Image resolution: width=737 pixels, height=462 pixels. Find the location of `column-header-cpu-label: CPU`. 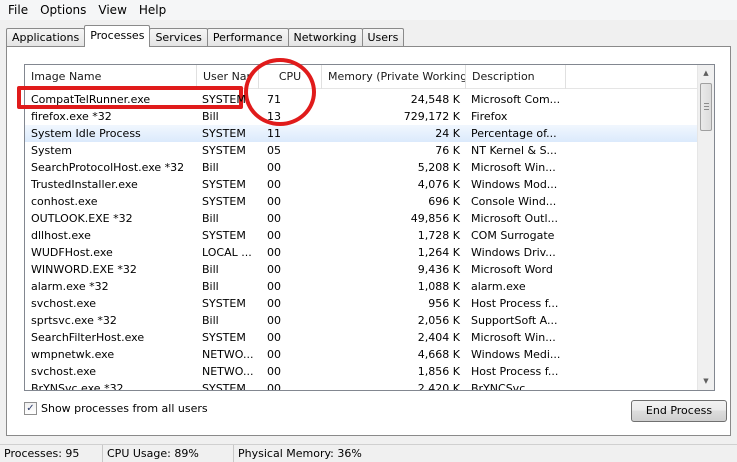

column-header-cpu-label: CPU is located at coordinates (290, 76).